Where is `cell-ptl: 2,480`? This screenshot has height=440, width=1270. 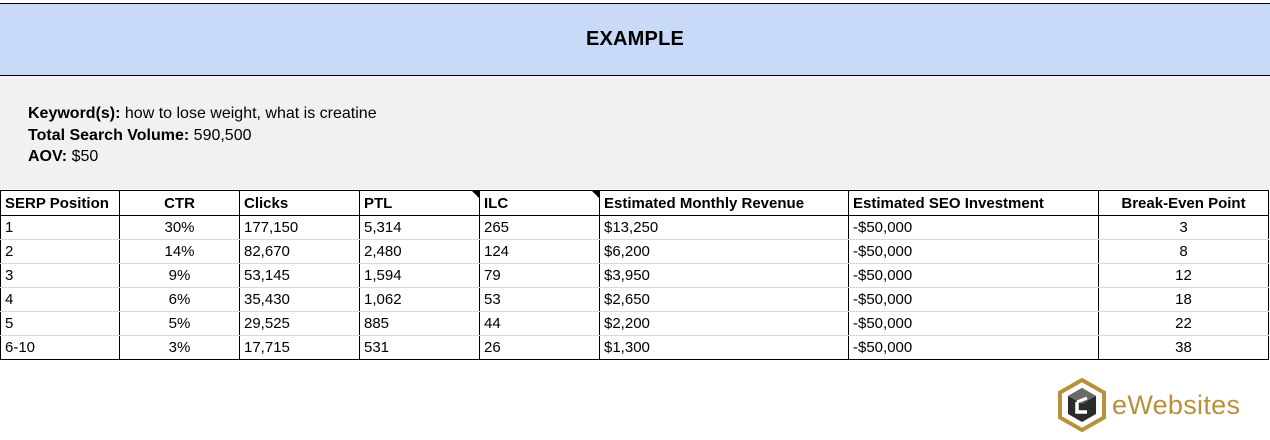
cell-ptl: 2,480 is located at coordinates (419, 251).